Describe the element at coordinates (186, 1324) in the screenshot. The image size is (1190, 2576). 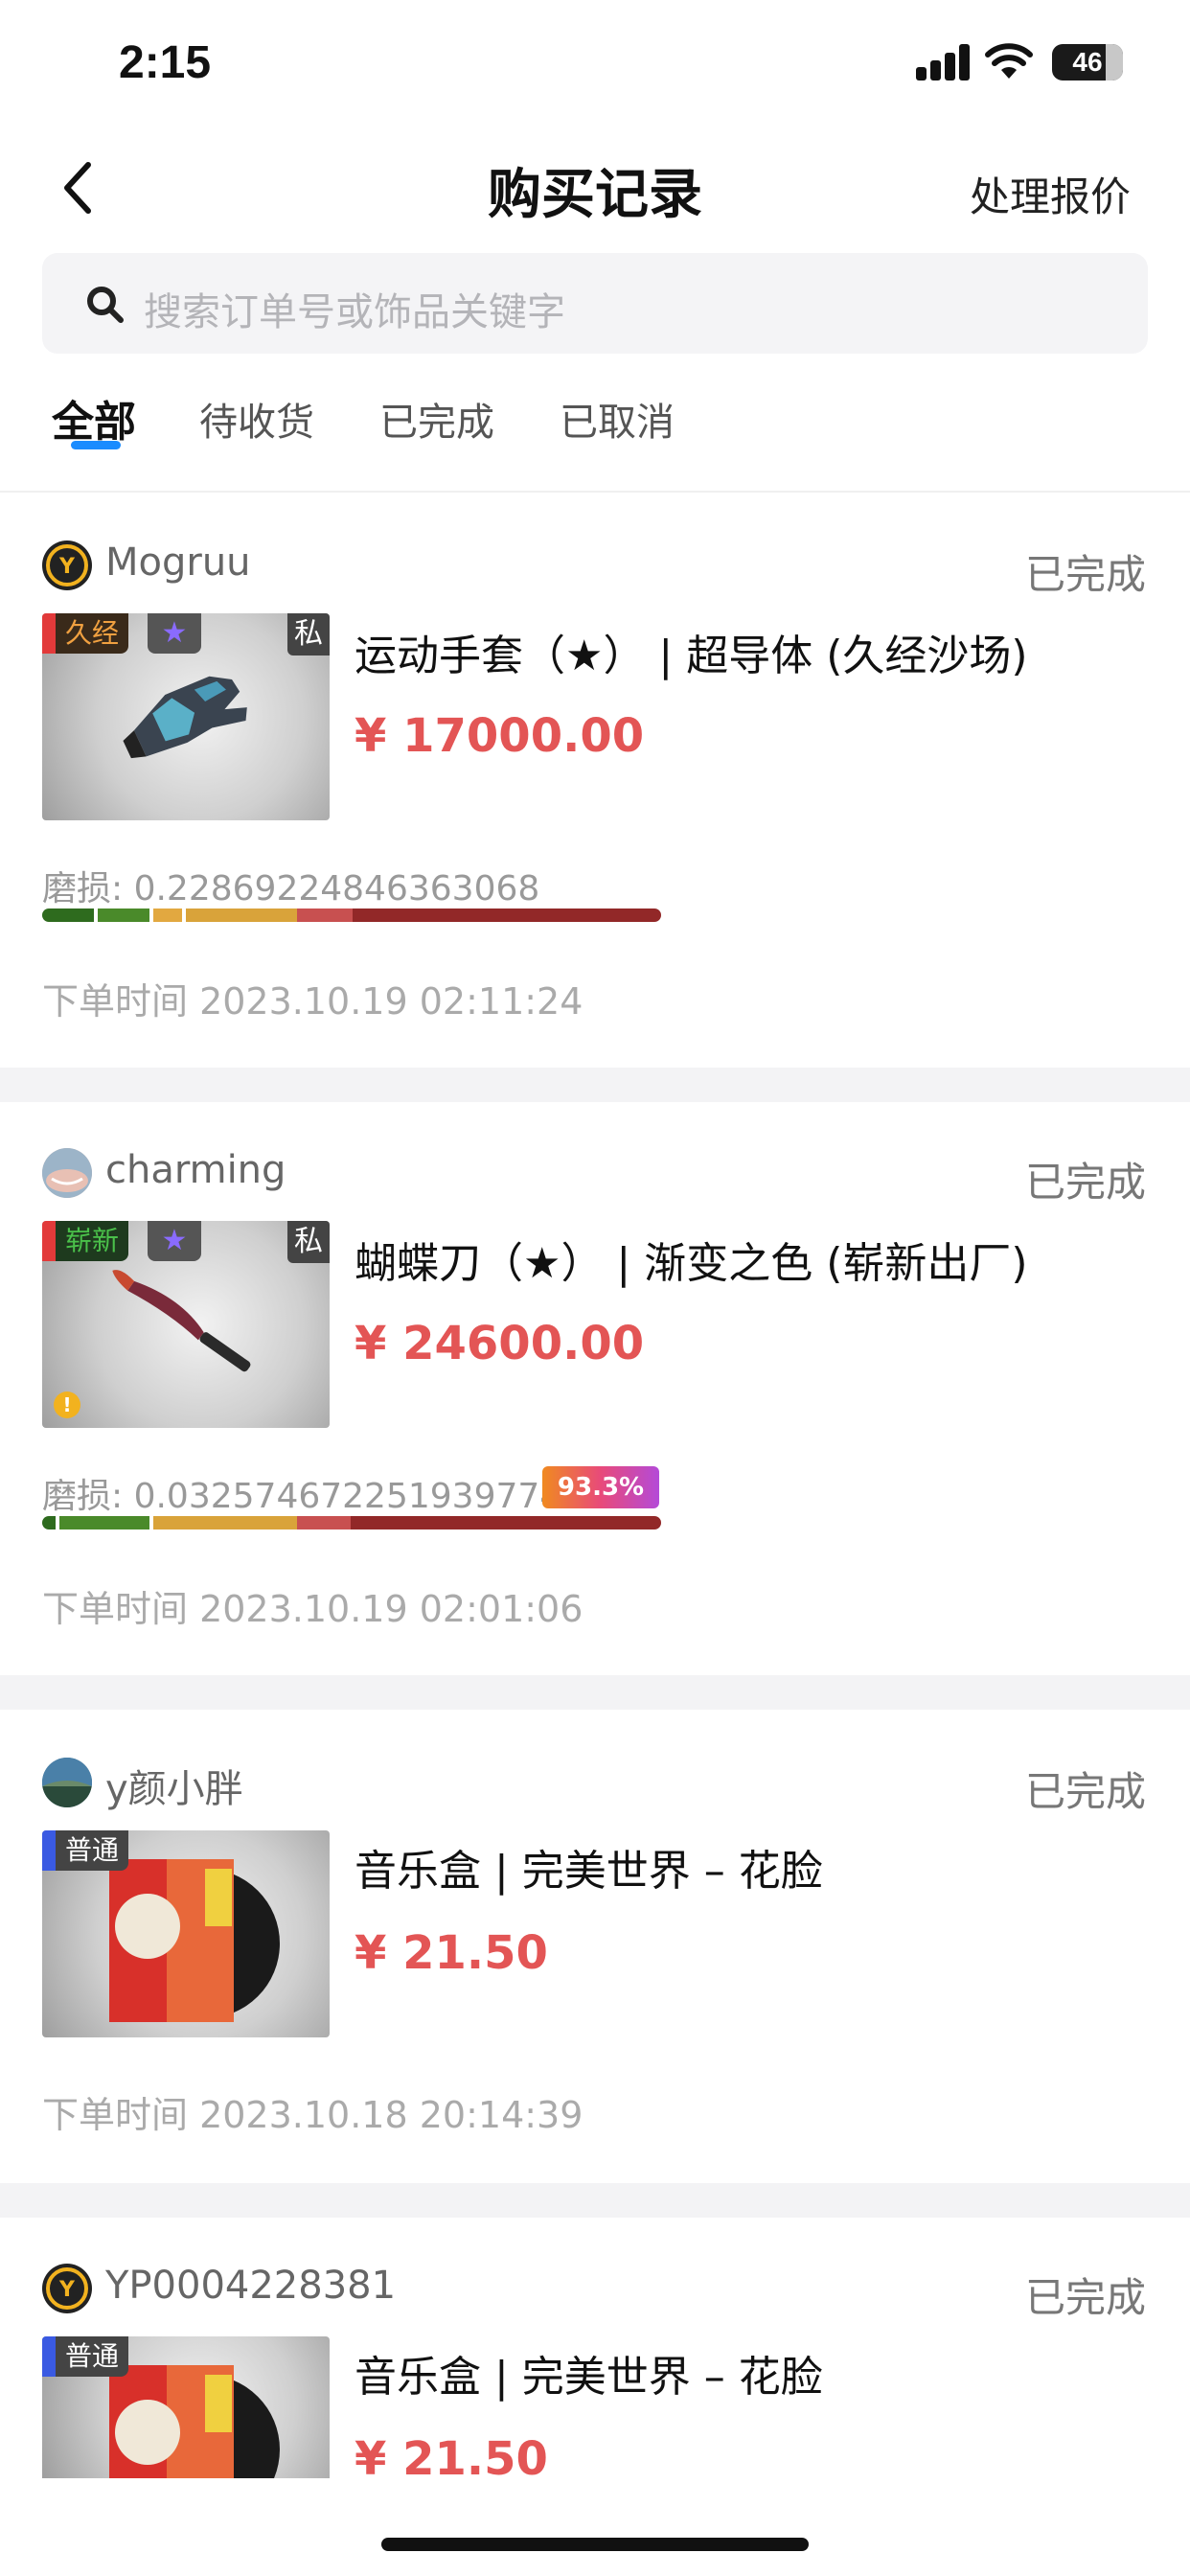
I see `item-thumbnail: 崭新 ★ 私 !` at that location.